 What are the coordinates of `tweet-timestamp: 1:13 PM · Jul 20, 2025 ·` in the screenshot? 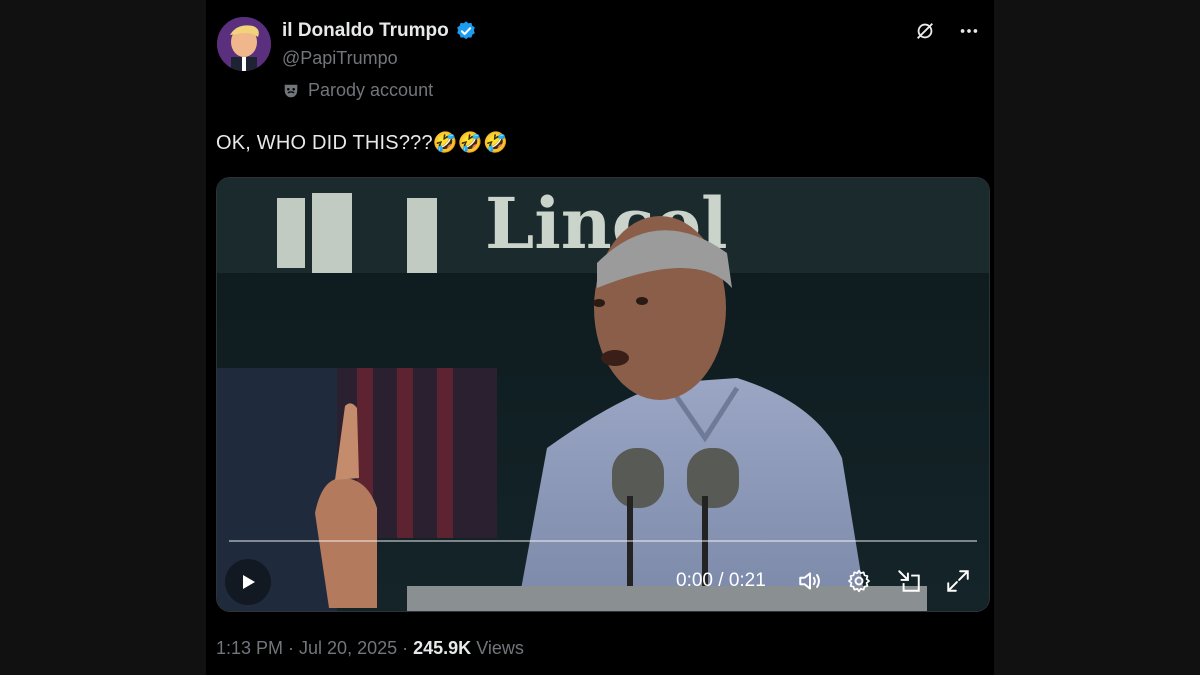 It's located at (312, 648).